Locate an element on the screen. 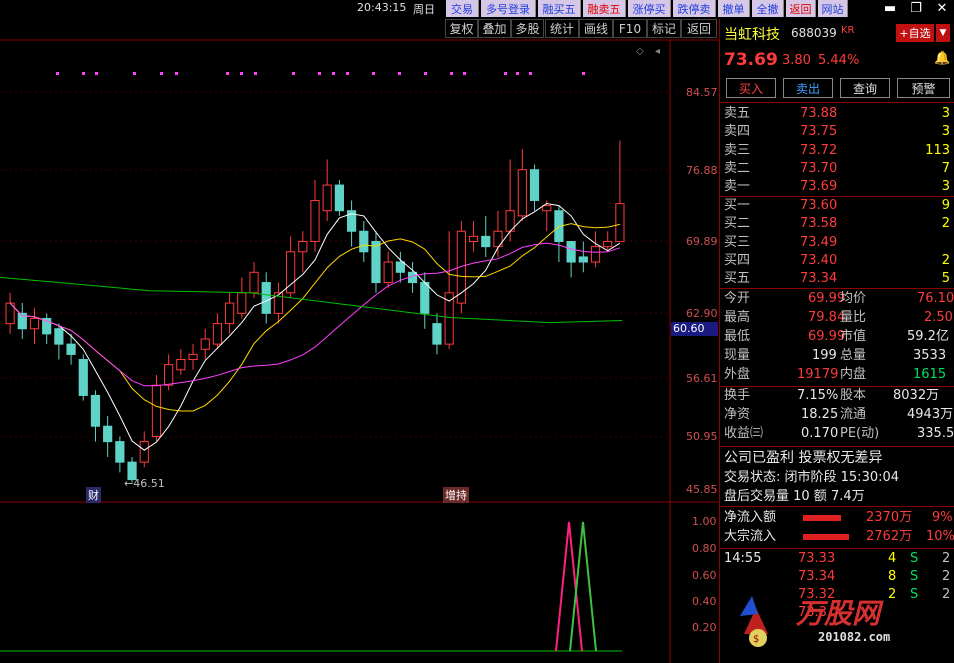 Image resolution: width=954 pixels, height=663 pixels. chevron-down-icon: ▼ is located at coordinates (943, 33).